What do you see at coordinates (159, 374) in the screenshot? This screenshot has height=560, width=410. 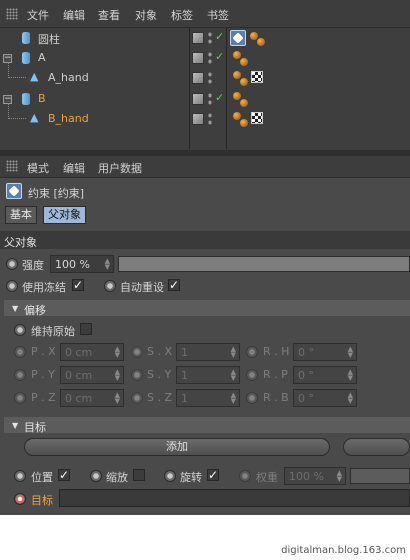 I see `sy-label: S . Y` at bounding box center [159, 374].